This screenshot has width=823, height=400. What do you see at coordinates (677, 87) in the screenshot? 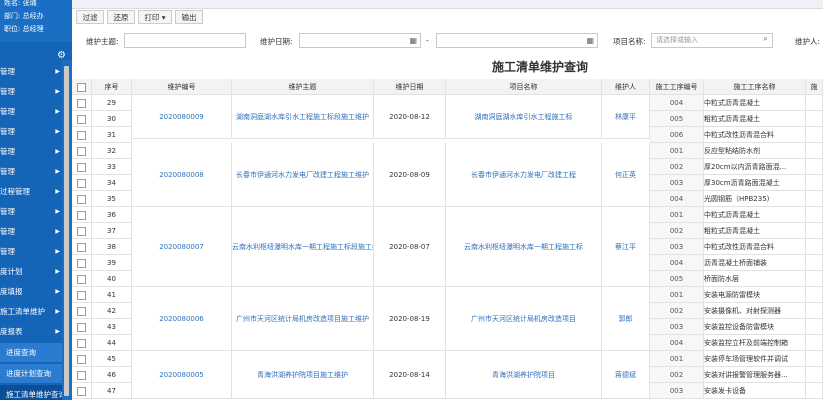
I see `column-header: 施工工序编号` at bounding box center [677, 87].